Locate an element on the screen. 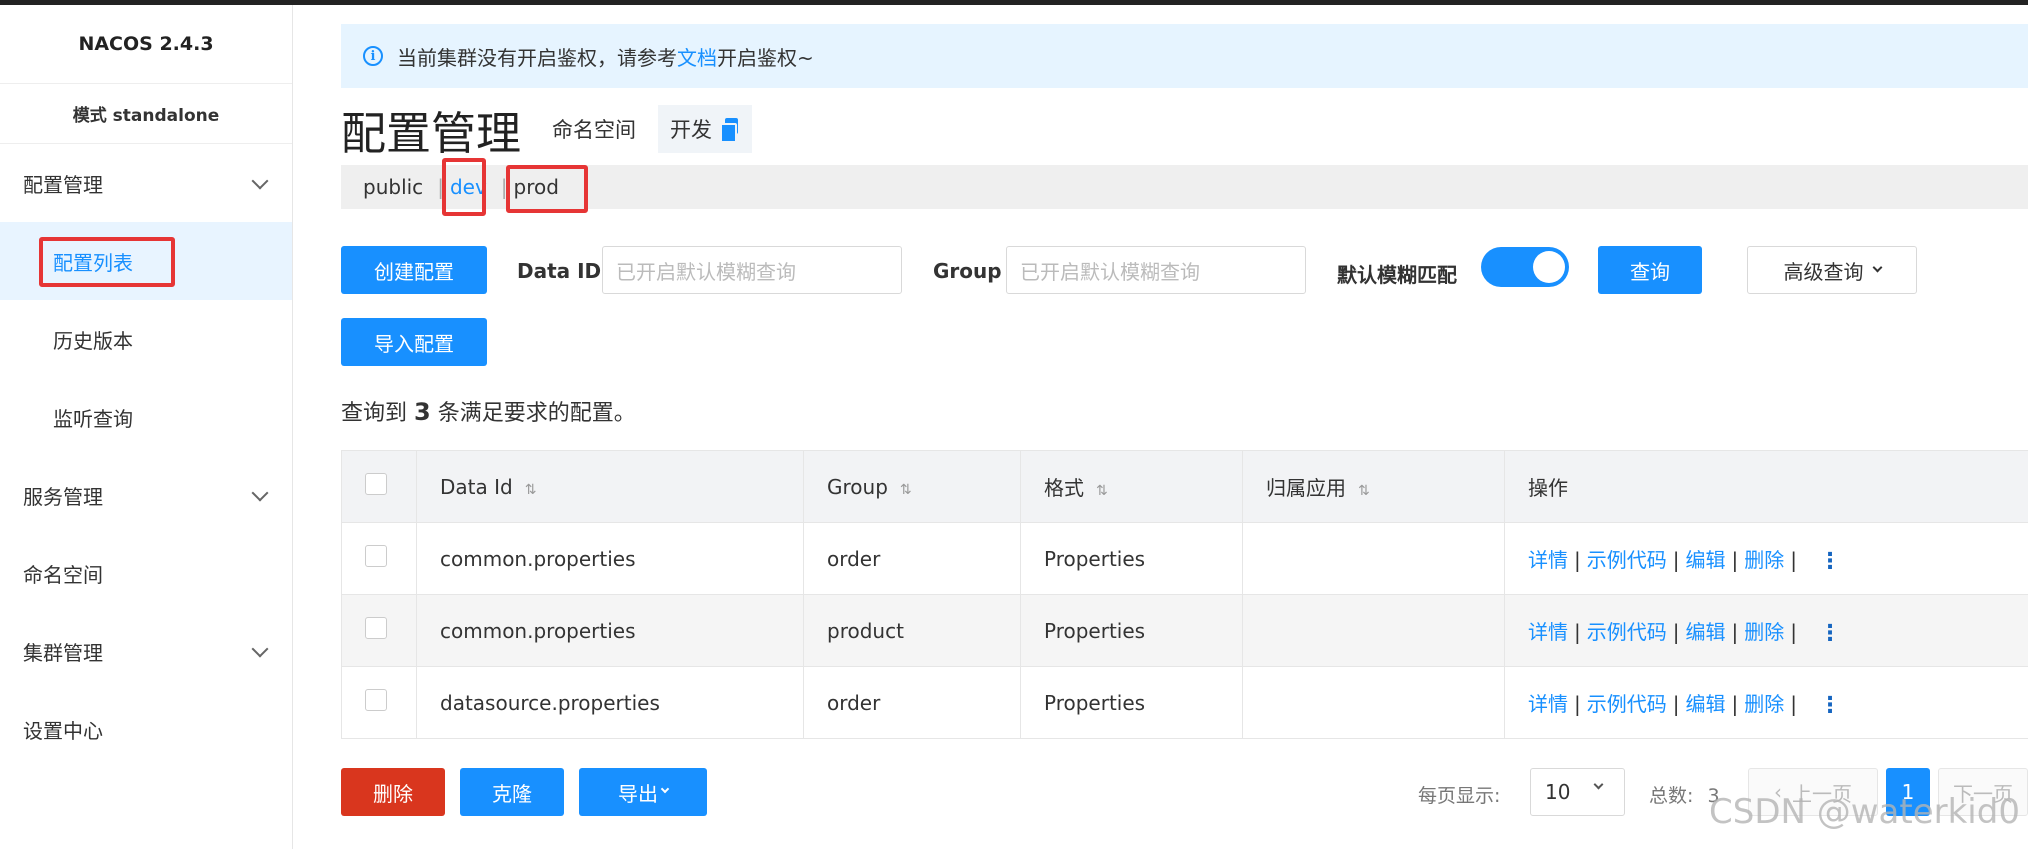 Image resolution: width=2028 pixels, height=849 pixels. sidebar-item-cluster-mgmt: 集群管理 is located at coordinates (146, 651).